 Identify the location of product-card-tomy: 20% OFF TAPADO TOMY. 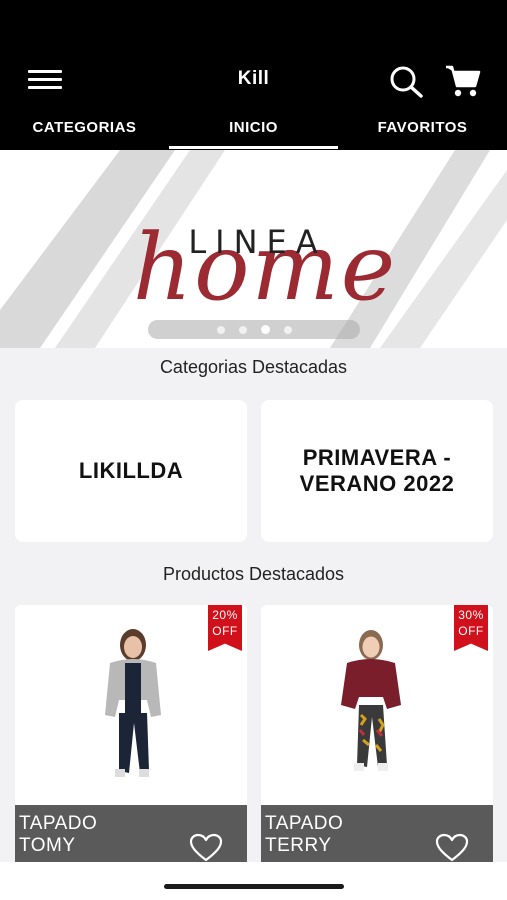
(131, 735).